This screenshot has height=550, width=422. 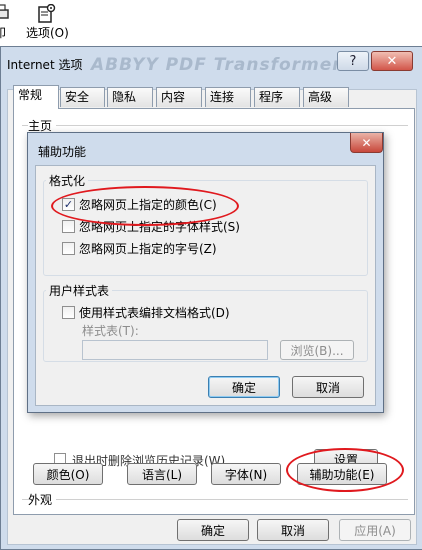 I want to click on colors-button-label: 颜色(O), so click(x=68, y=474).